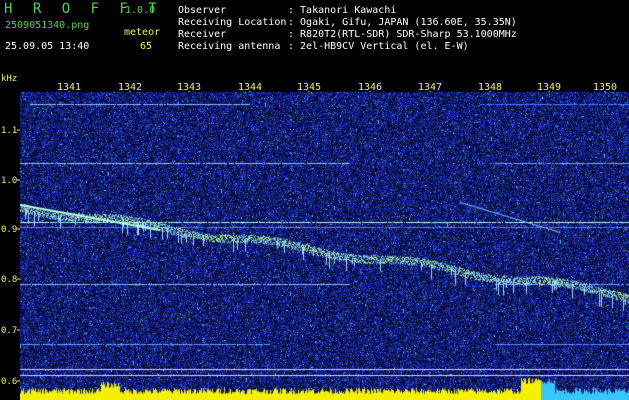  I want to click on receiver-label: Receiver, so click(202, 34).